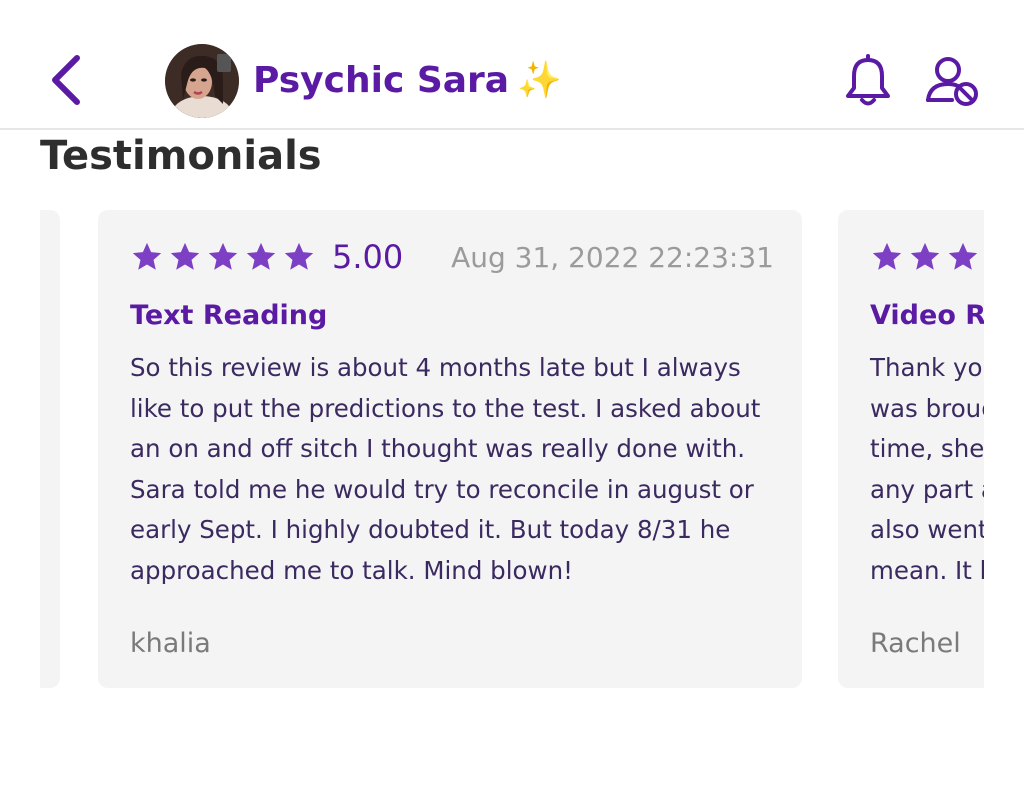 This screenshot has width=1024, height=809. I want to click on user-block-icon, so click(952, 81).